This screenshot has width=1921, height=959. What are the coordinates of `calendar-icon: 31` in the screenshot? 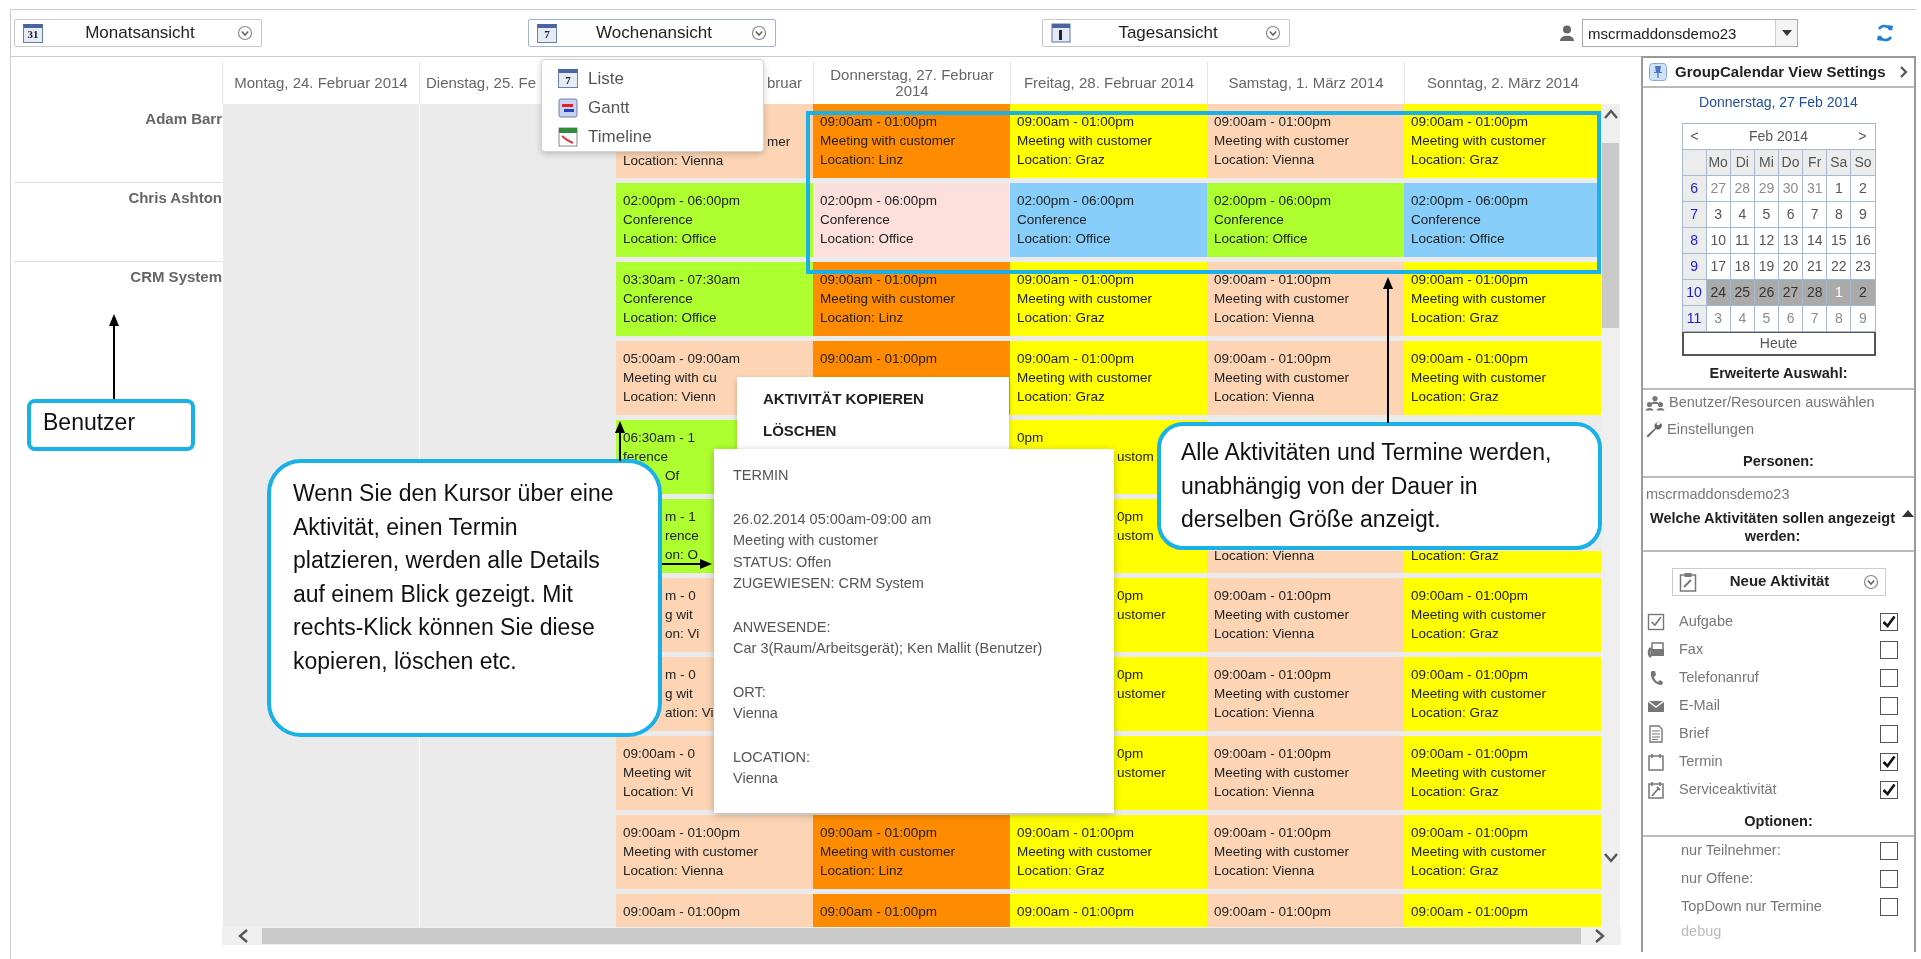 It's located at (33, 33).